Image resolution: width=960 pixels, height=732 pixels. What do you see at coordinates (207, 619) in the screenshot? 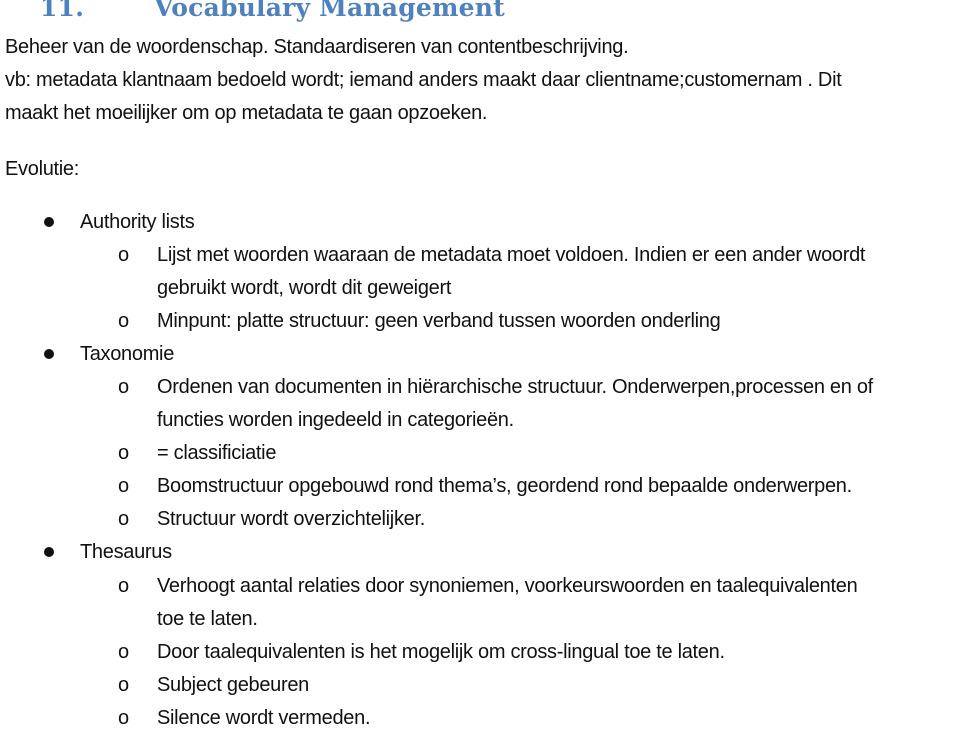
I see `list-item-continuation: toe te laten.` at bounding box center [207, 619].